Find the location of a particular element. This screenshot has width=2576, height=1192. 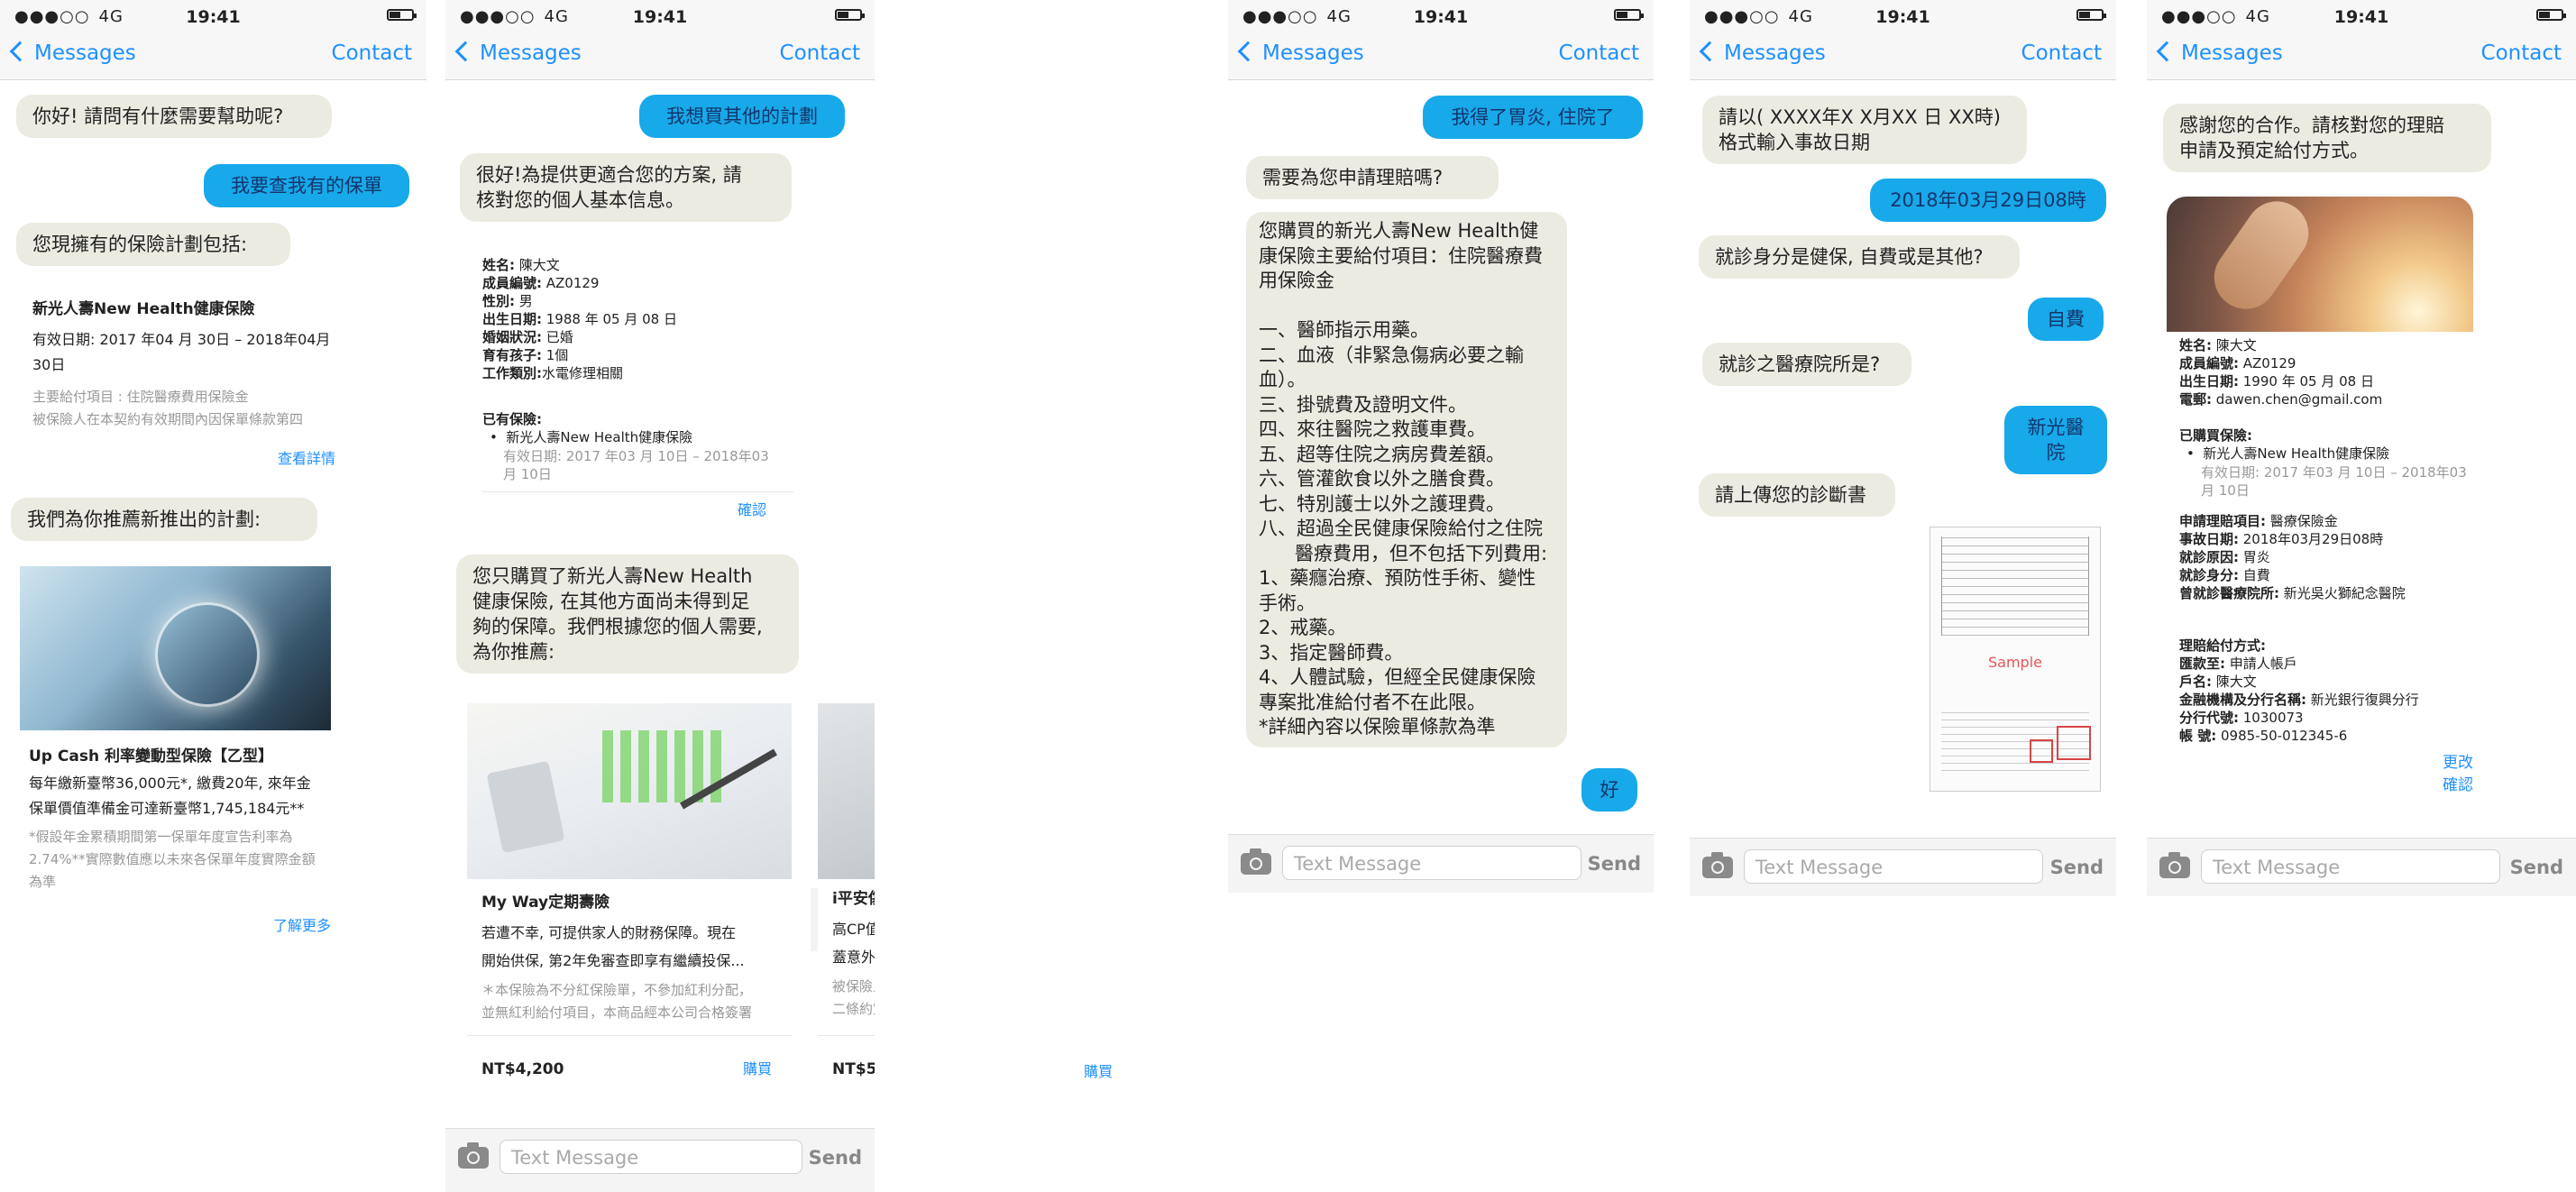

info-value: 男 is located at coordinates (524, 301).